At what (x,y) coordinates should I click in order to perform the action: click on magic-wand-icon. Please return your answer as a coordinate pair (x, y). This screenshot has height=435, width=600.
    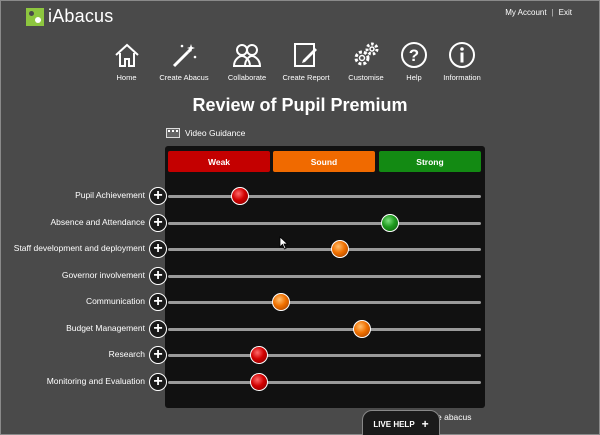
    Looking at the image, I should click on (184, 55).